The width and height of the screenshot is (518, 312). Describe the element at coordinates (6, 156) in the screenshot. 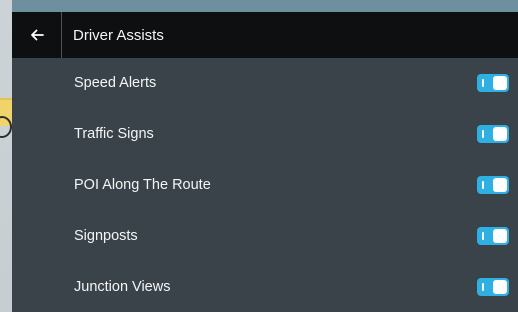

I see `map-background-left` at that location.